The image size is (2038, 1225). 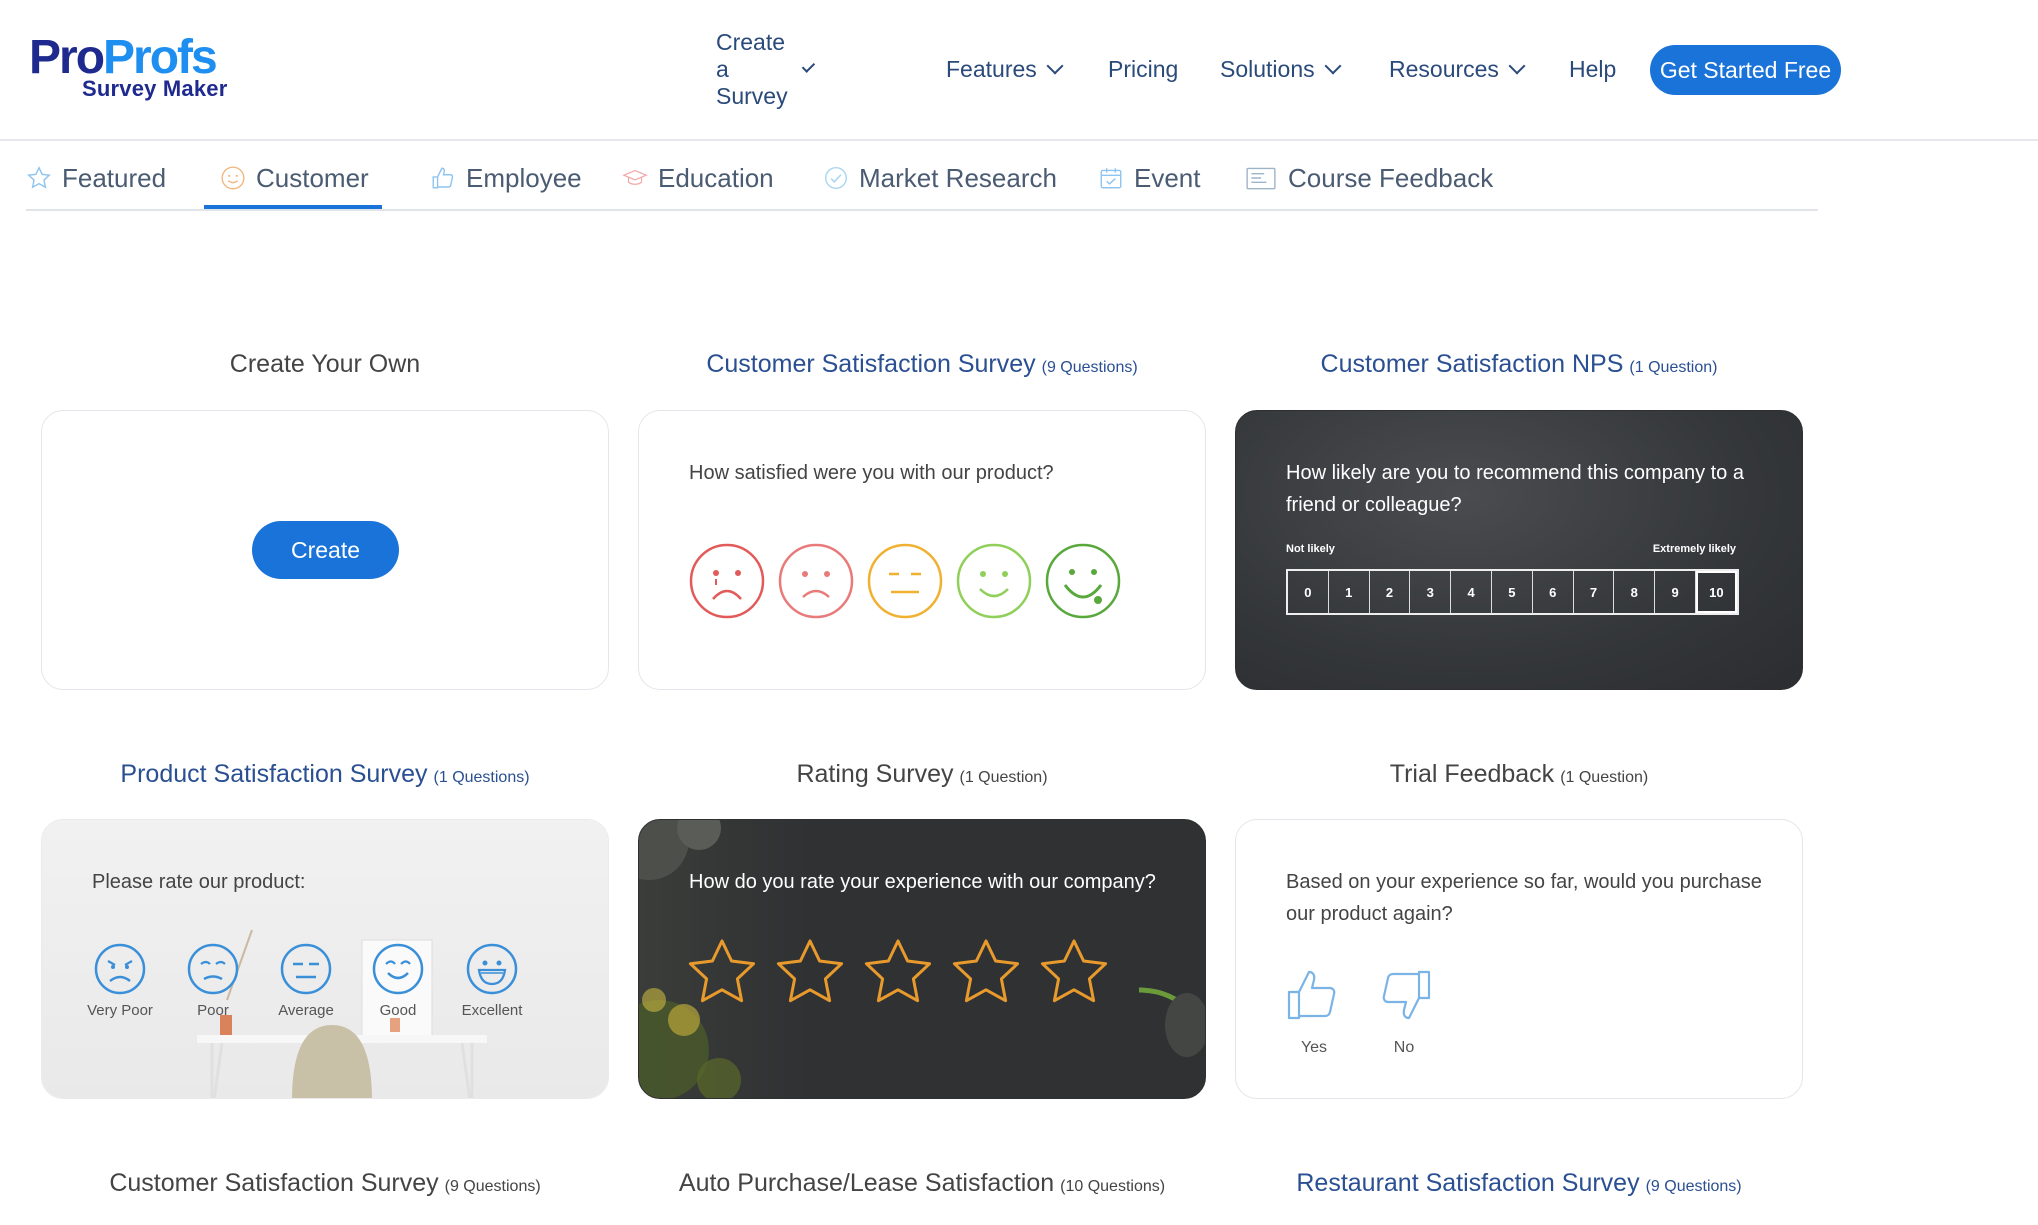 What do you see at coordinates (1374, 505) in the screenshot?
I see `nps-question-line2: friend or colleague?` at bounding box center [1374, 505].